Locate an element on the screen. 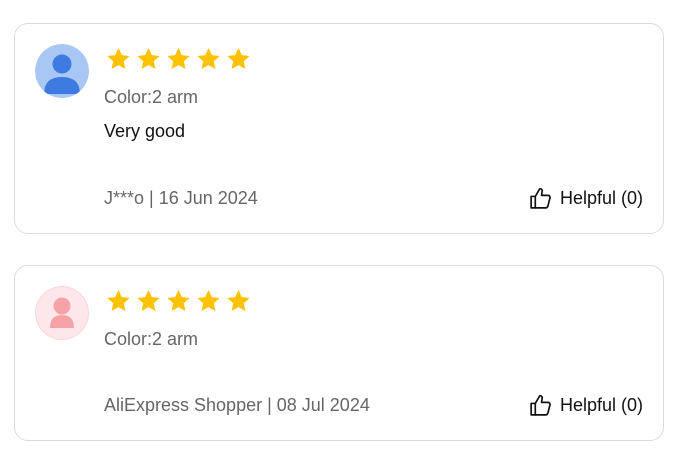  review-text: Very good is located at coordinates (145, 131).